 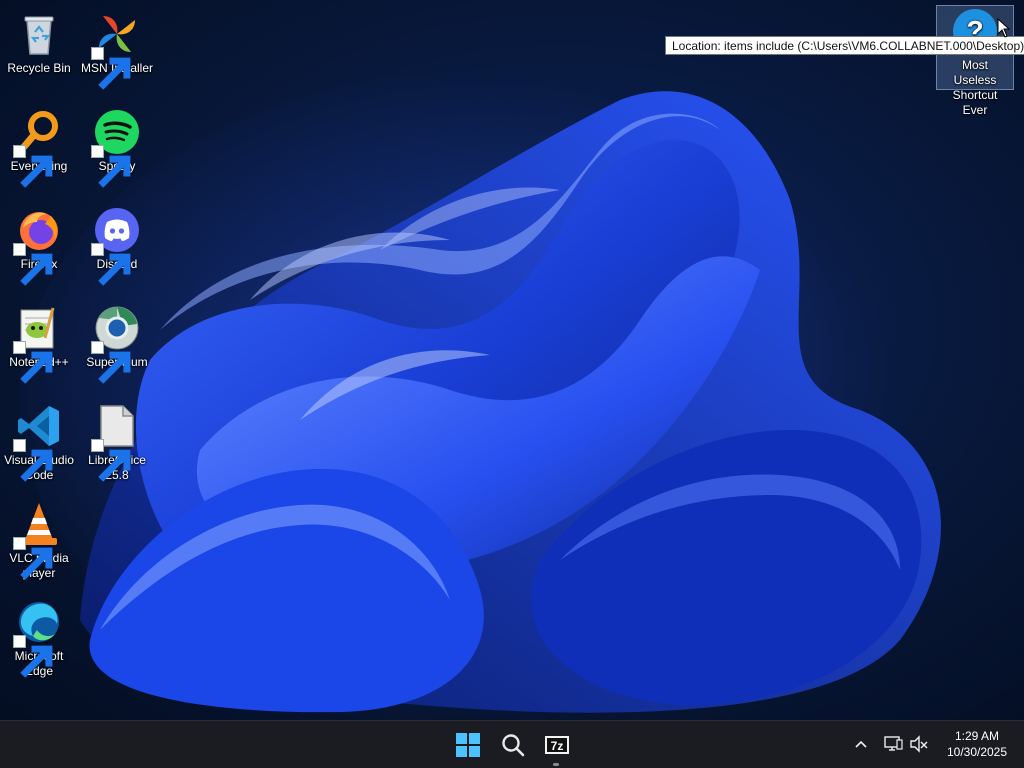 I want to click on vscode-icon, so click(x=38, y=442).